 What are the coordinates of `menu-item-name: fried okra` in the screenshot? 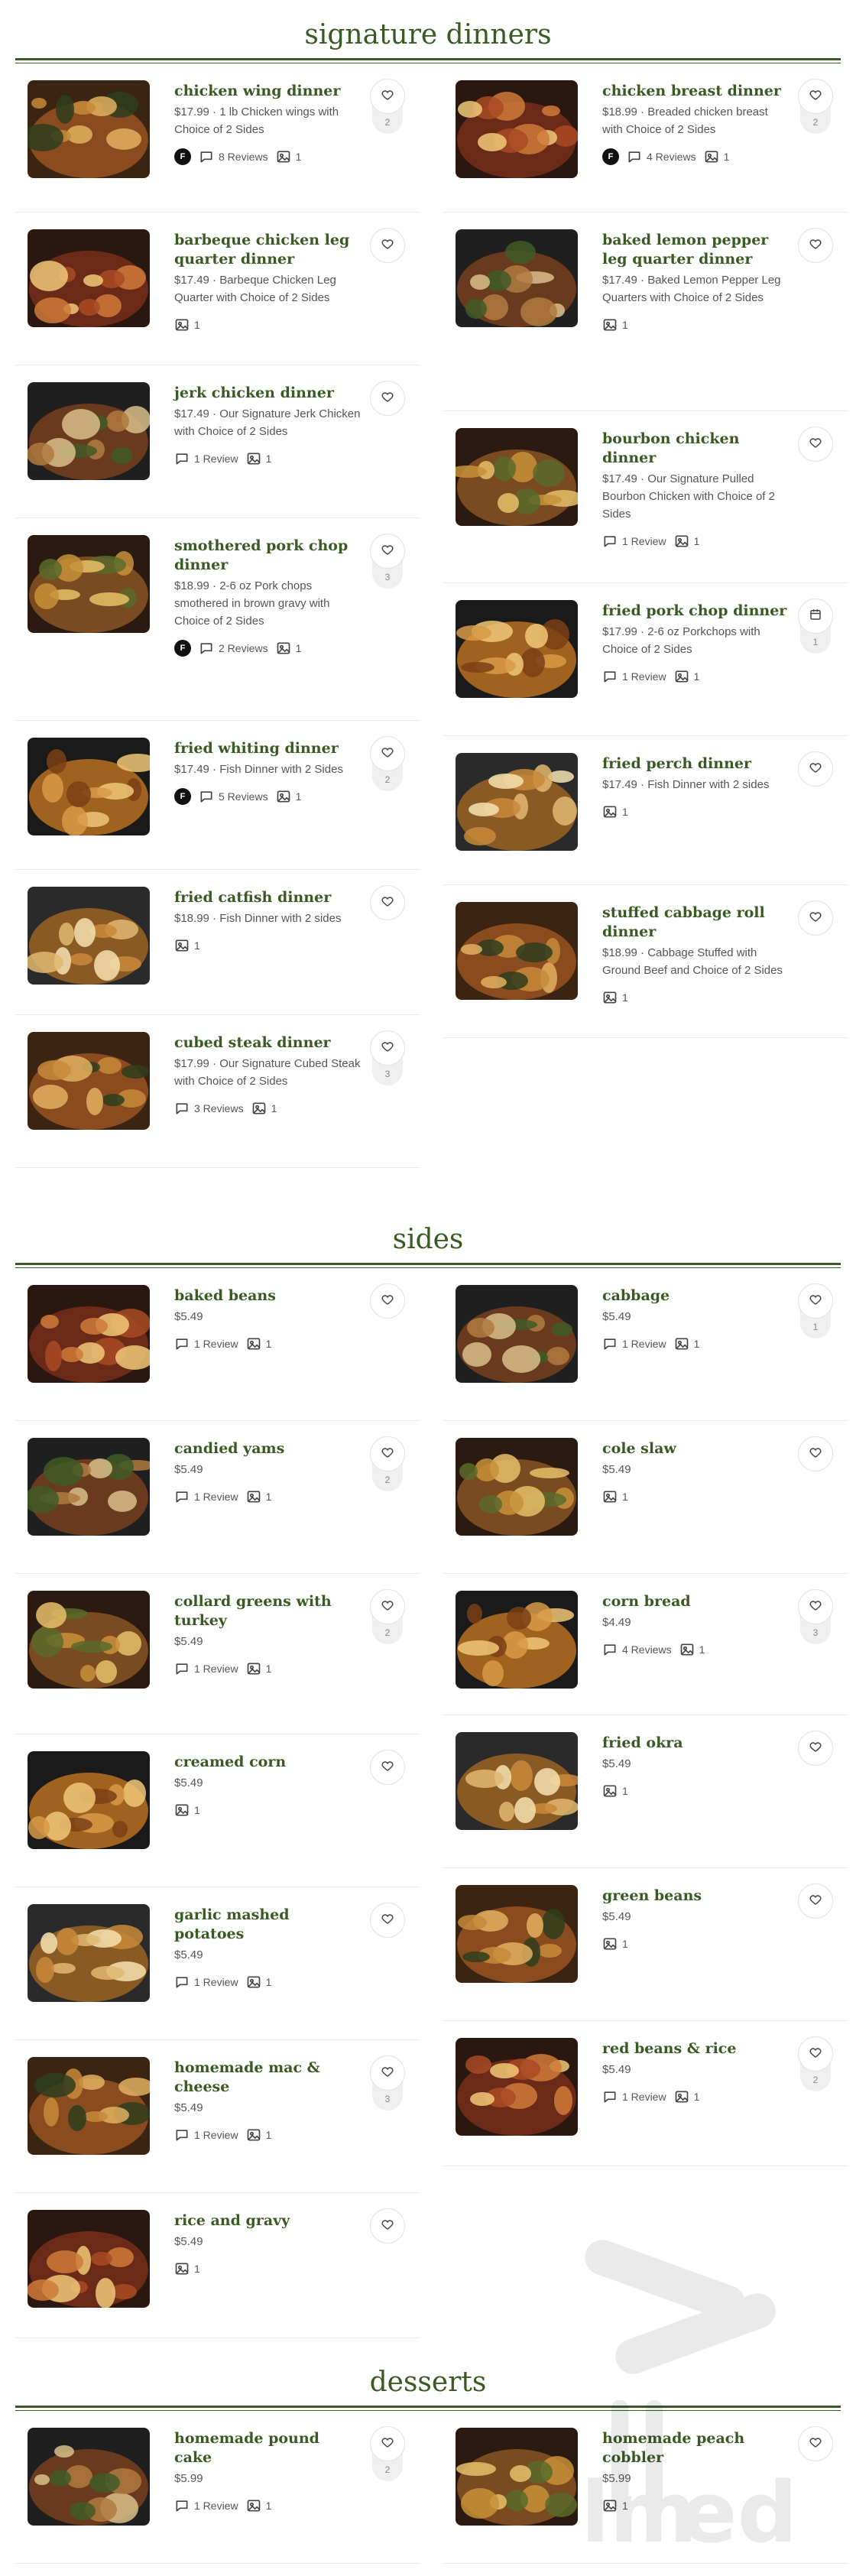 It's located at (696, 1743).